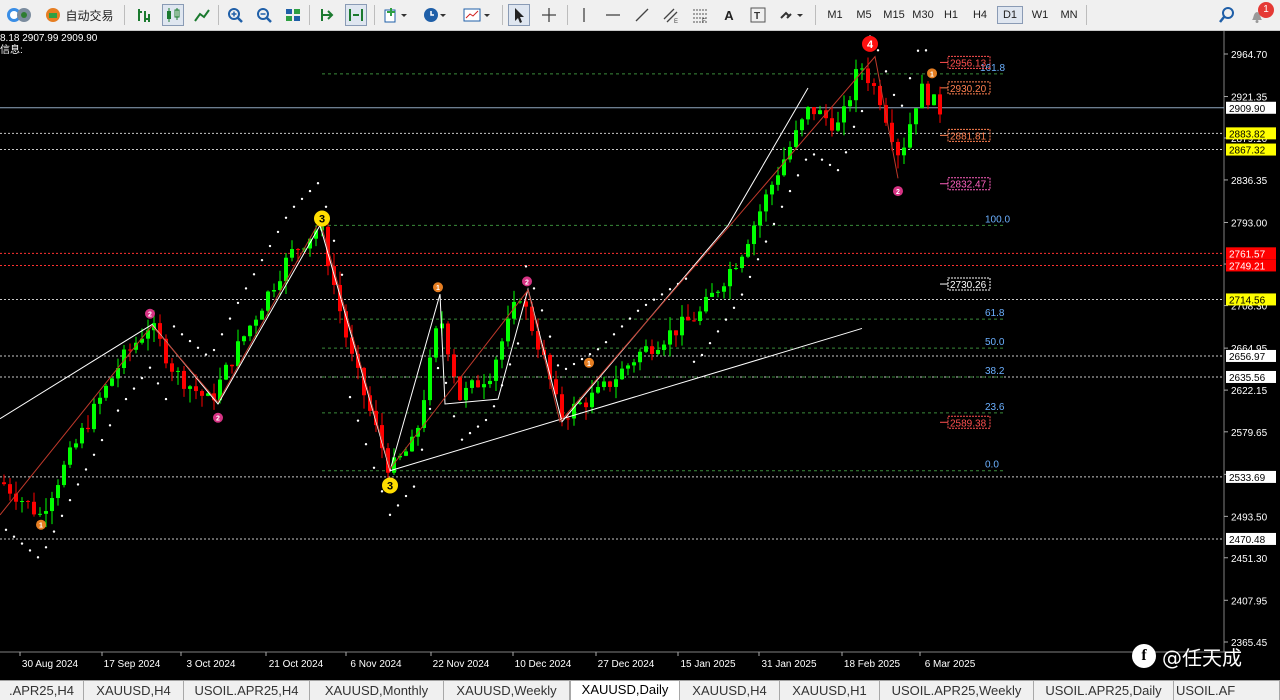  I want to click on timeframe-w1: W1, so click(1040, 15).